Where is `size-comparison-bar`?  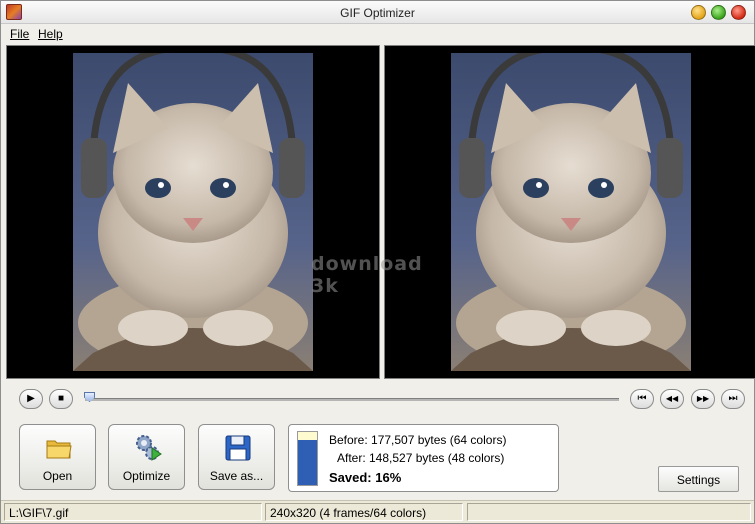
size-comparison-bar is located at coordinates (307, 458).